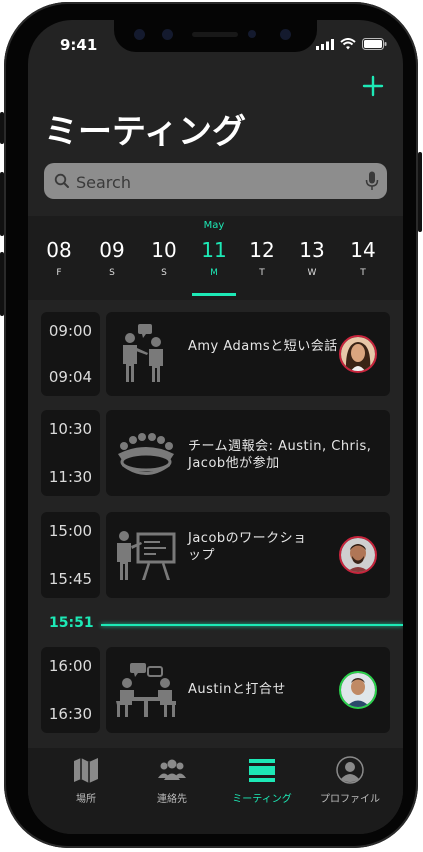  Describe the element at coordinates (70, 354) in the screenshot. I see `meeting-time-block: 09:00 09:04` at that location.